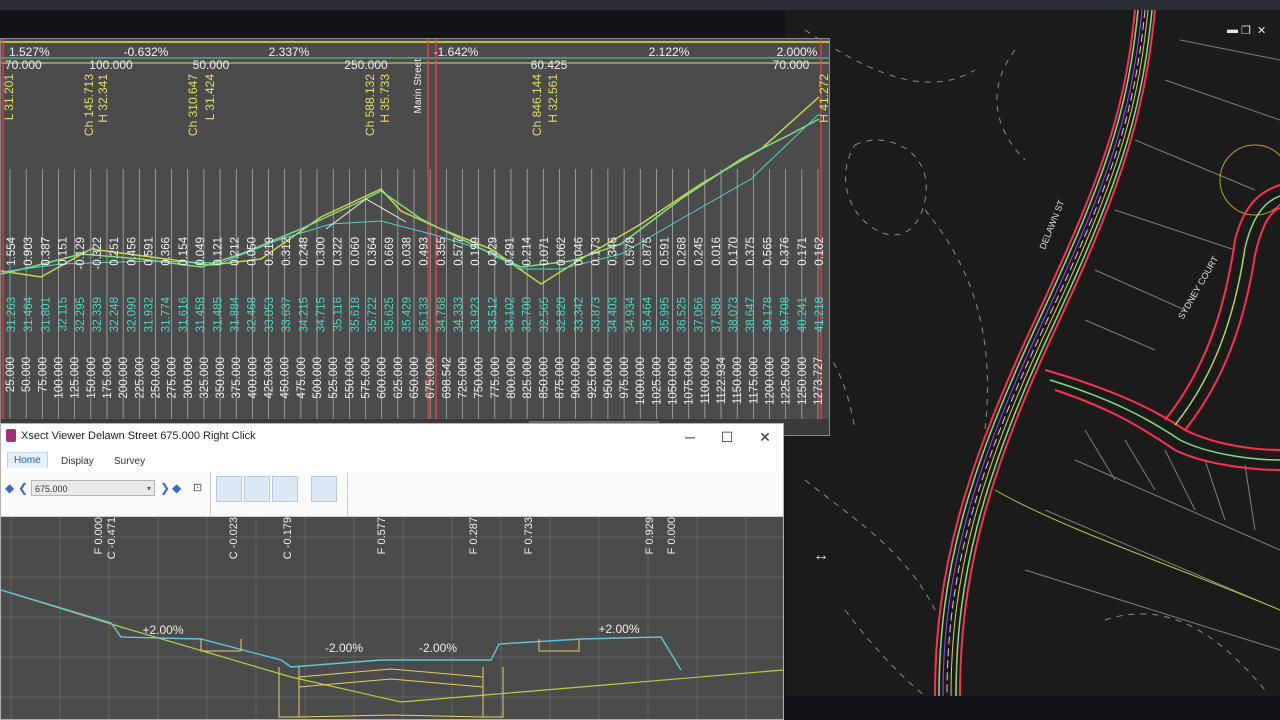 This screenshot has width=1280, height=720. Describe the element at coordinates (618, 629) in the screenshot. I see `xsect-grade-label: +2.00%` at that location.